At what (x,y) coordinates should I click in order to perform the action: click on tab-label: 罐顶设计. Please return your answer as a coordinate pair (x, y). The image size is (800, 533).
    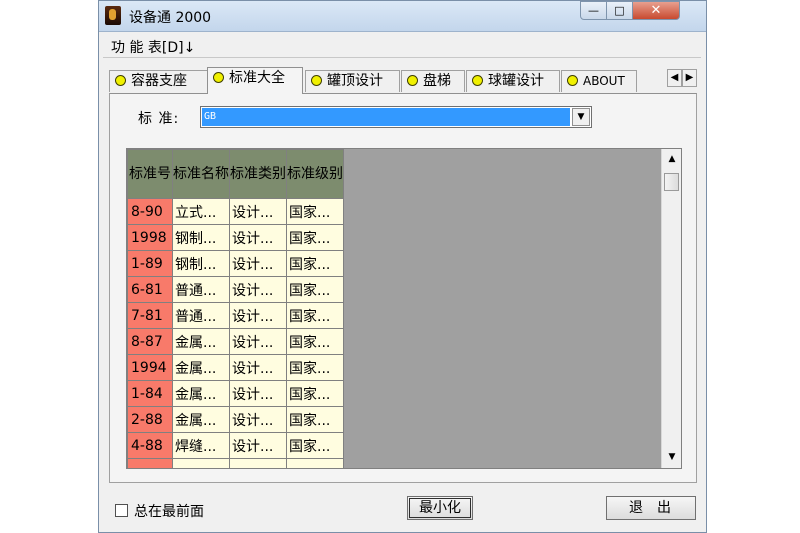
    Looking at the image, I should click on (355, 81).